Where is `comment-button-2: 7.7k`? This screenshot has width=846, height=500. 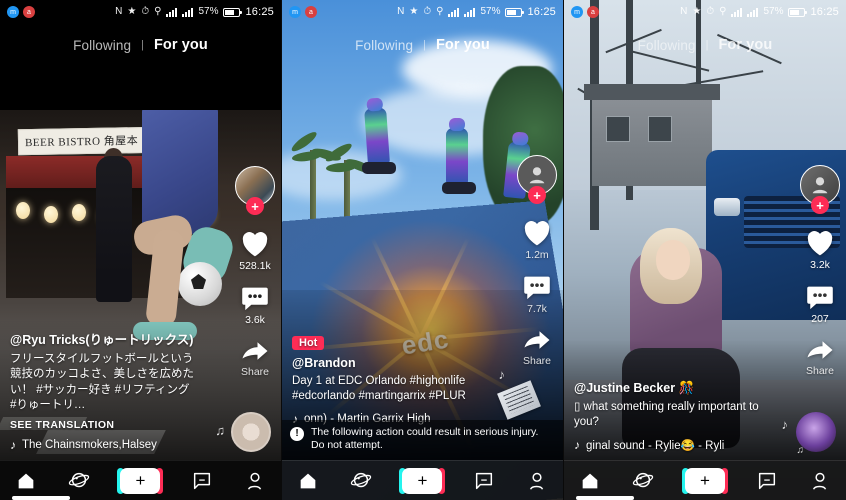
comment-button-2: 7.7k is located at coordinates (537, 294).